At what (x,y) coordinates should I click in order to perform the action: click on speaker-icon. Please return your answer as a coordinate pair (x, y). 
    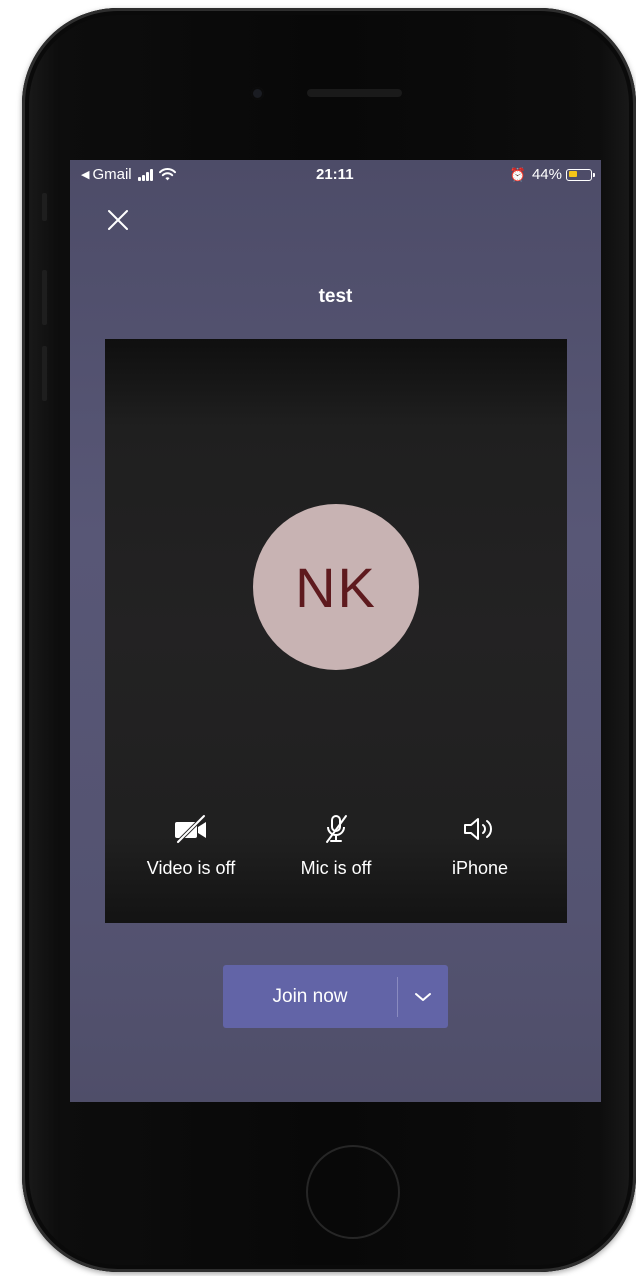
    Looking at the image, I should click on (478, 829).